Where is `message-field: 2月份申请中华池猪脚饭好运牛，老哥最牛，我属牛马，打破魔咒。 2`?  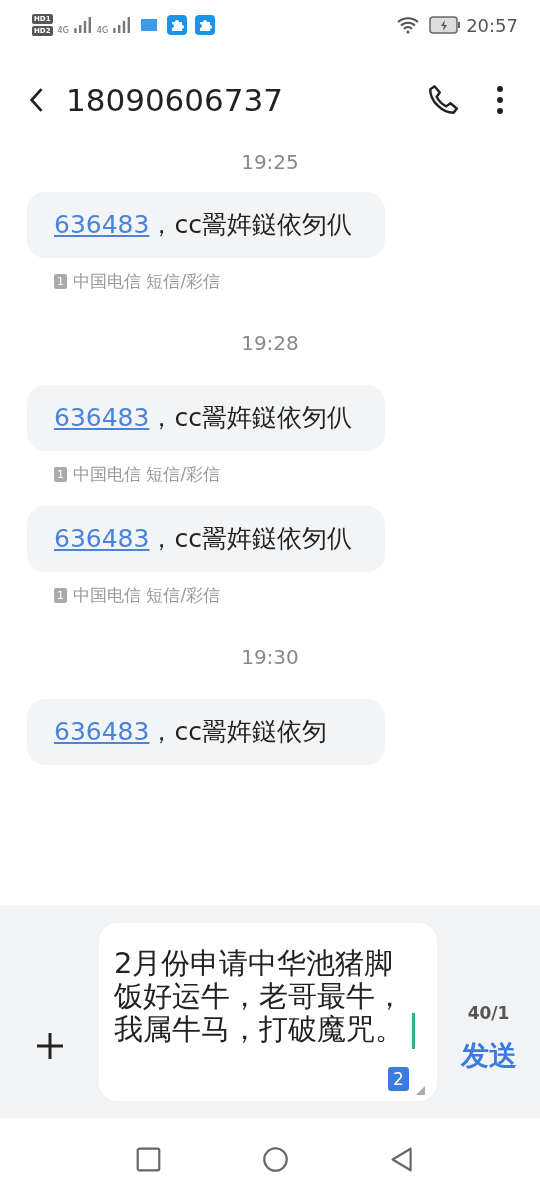
message-field: 2月份申请中华池猪脚饭好运牛，老哥最牛，我属牛马，打破魔咒。 2 is located at coordinates (268, 1012).